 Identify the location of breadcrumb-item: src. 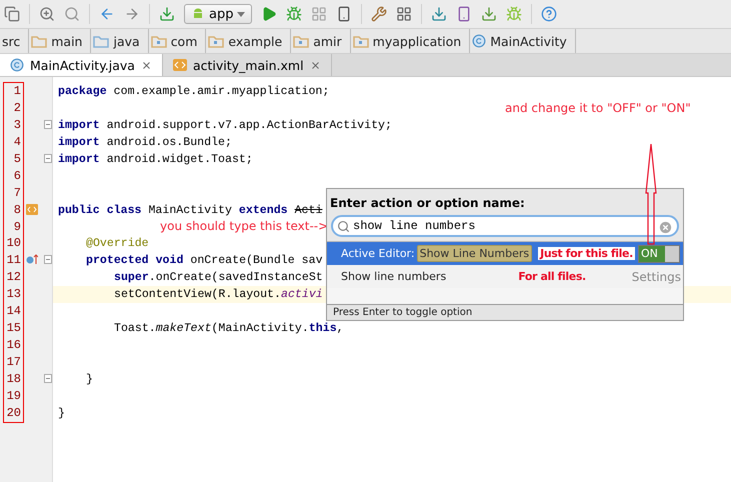
(15, 41).